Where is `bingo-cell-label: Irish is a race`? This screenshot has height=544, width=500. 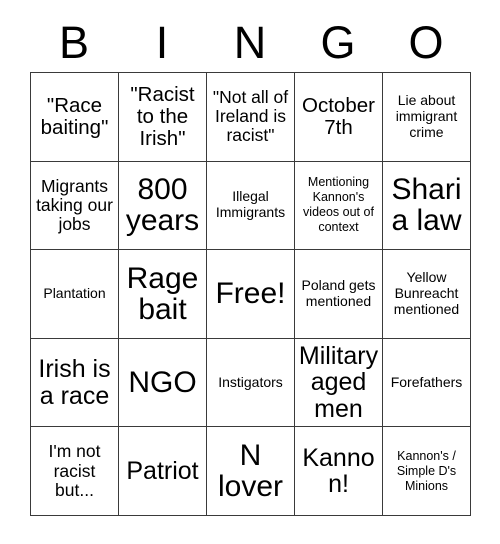 bingo-cell-label: Irish is a race is located at coordinates (74, 382).